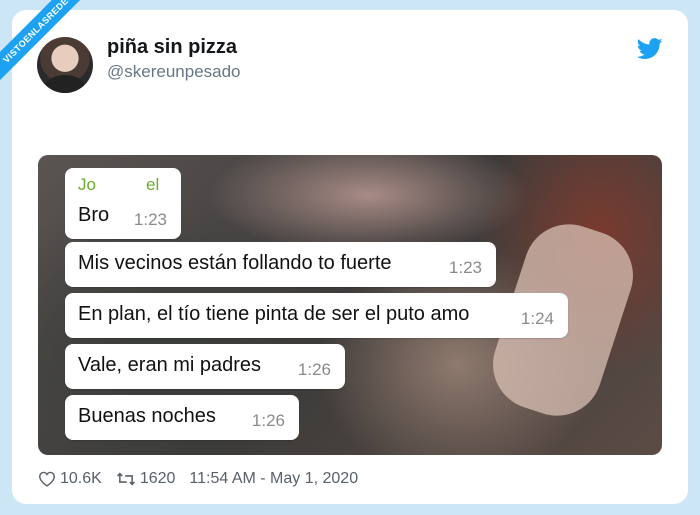 The height and width of the screenshot is (515, 700). I want to click on user-handle: @skereunpesado, so click(174, 72).